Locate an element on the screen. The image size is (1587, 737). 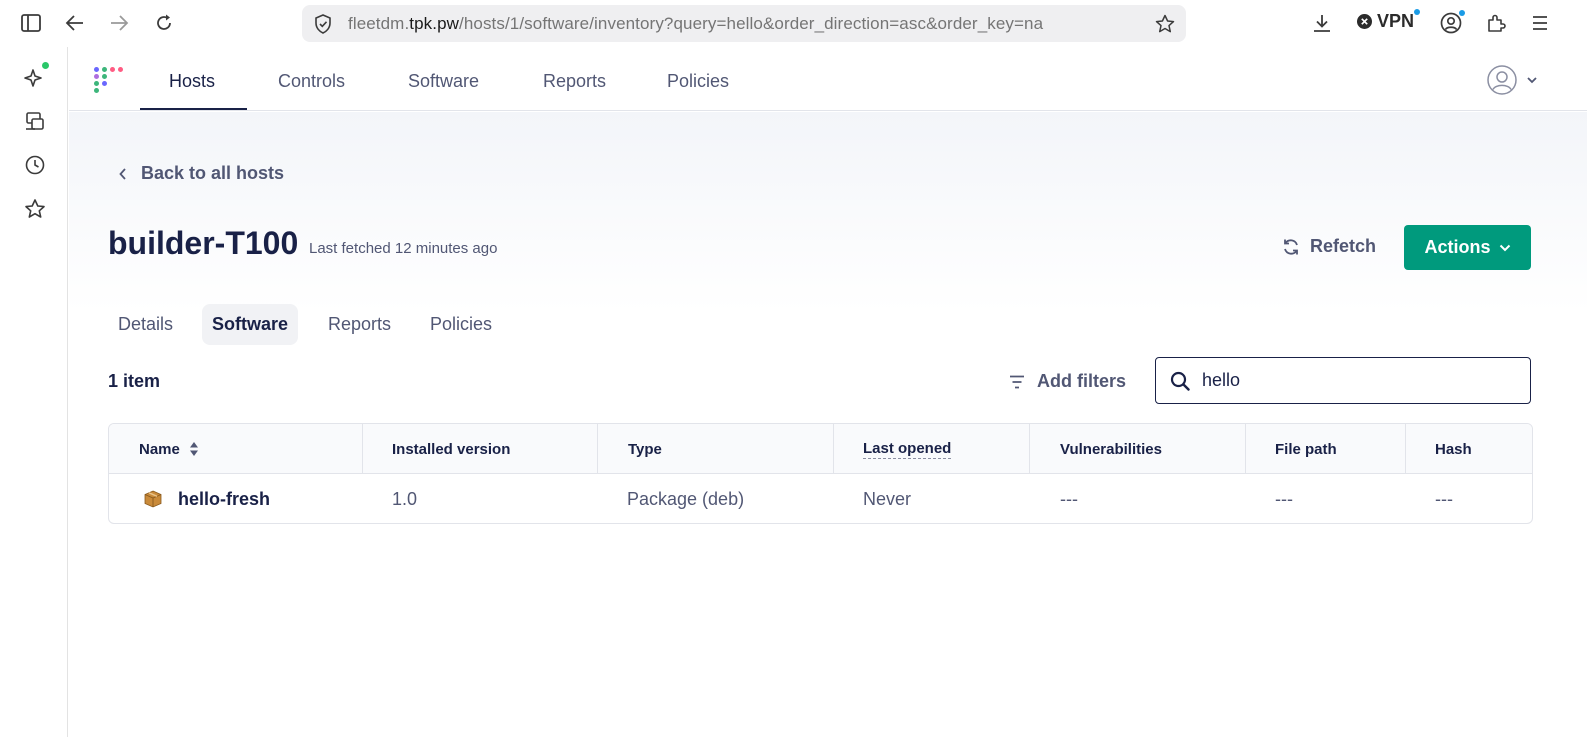
actions-button: Actions is located at coordinates (1467, 247).